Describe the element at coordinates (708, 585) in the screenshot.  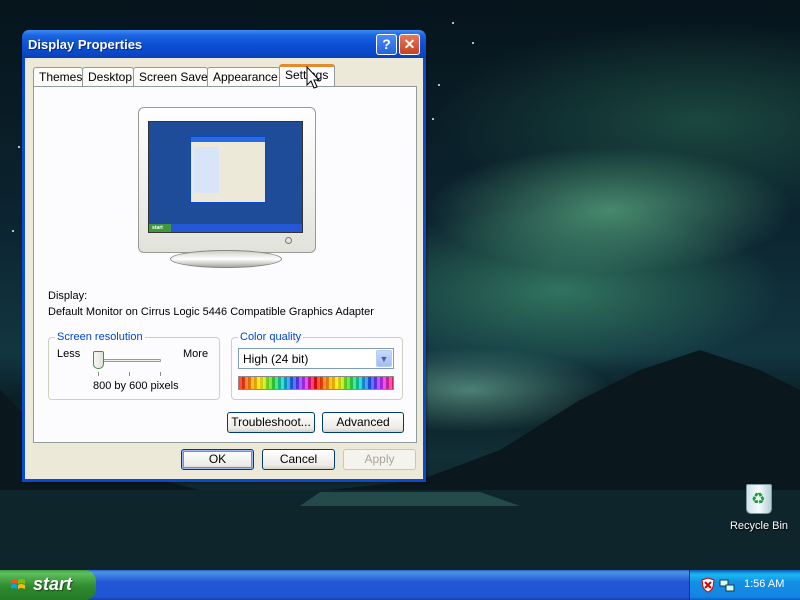
I see `security-alert-icon` at that location.